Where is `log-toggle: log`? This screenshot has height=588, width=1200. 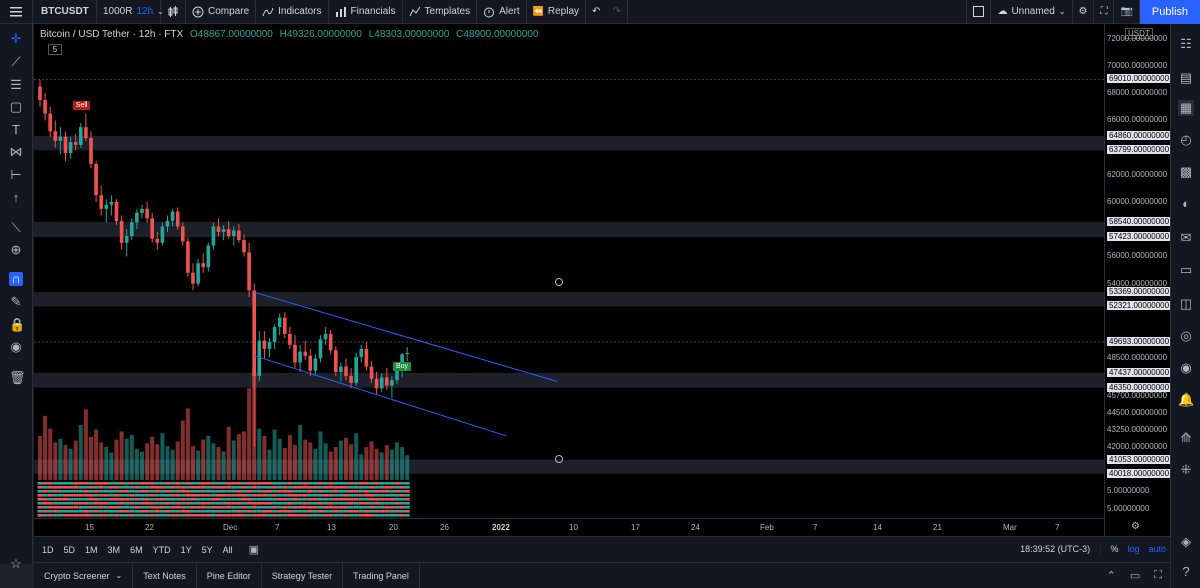 log-toggle: log is located at coordinates (1133, 549).